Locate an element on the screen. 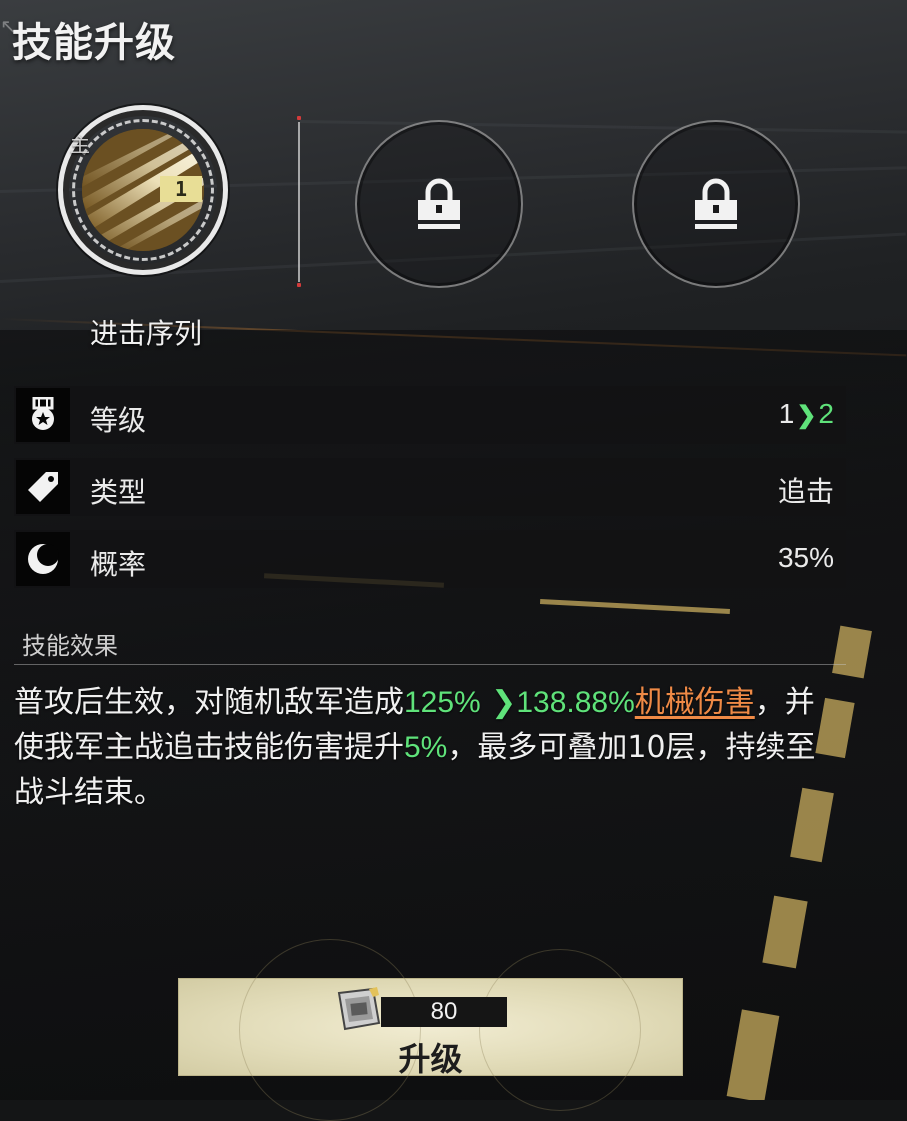  effect-pct-from: 125% is located at coordinates (442, 702).